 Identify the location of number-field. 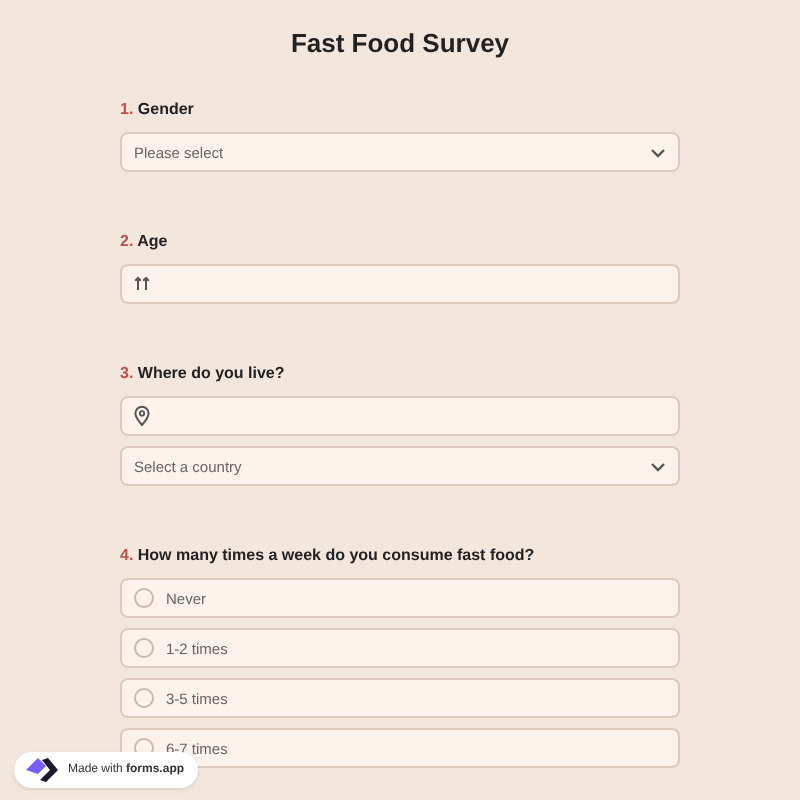
(400, 284).